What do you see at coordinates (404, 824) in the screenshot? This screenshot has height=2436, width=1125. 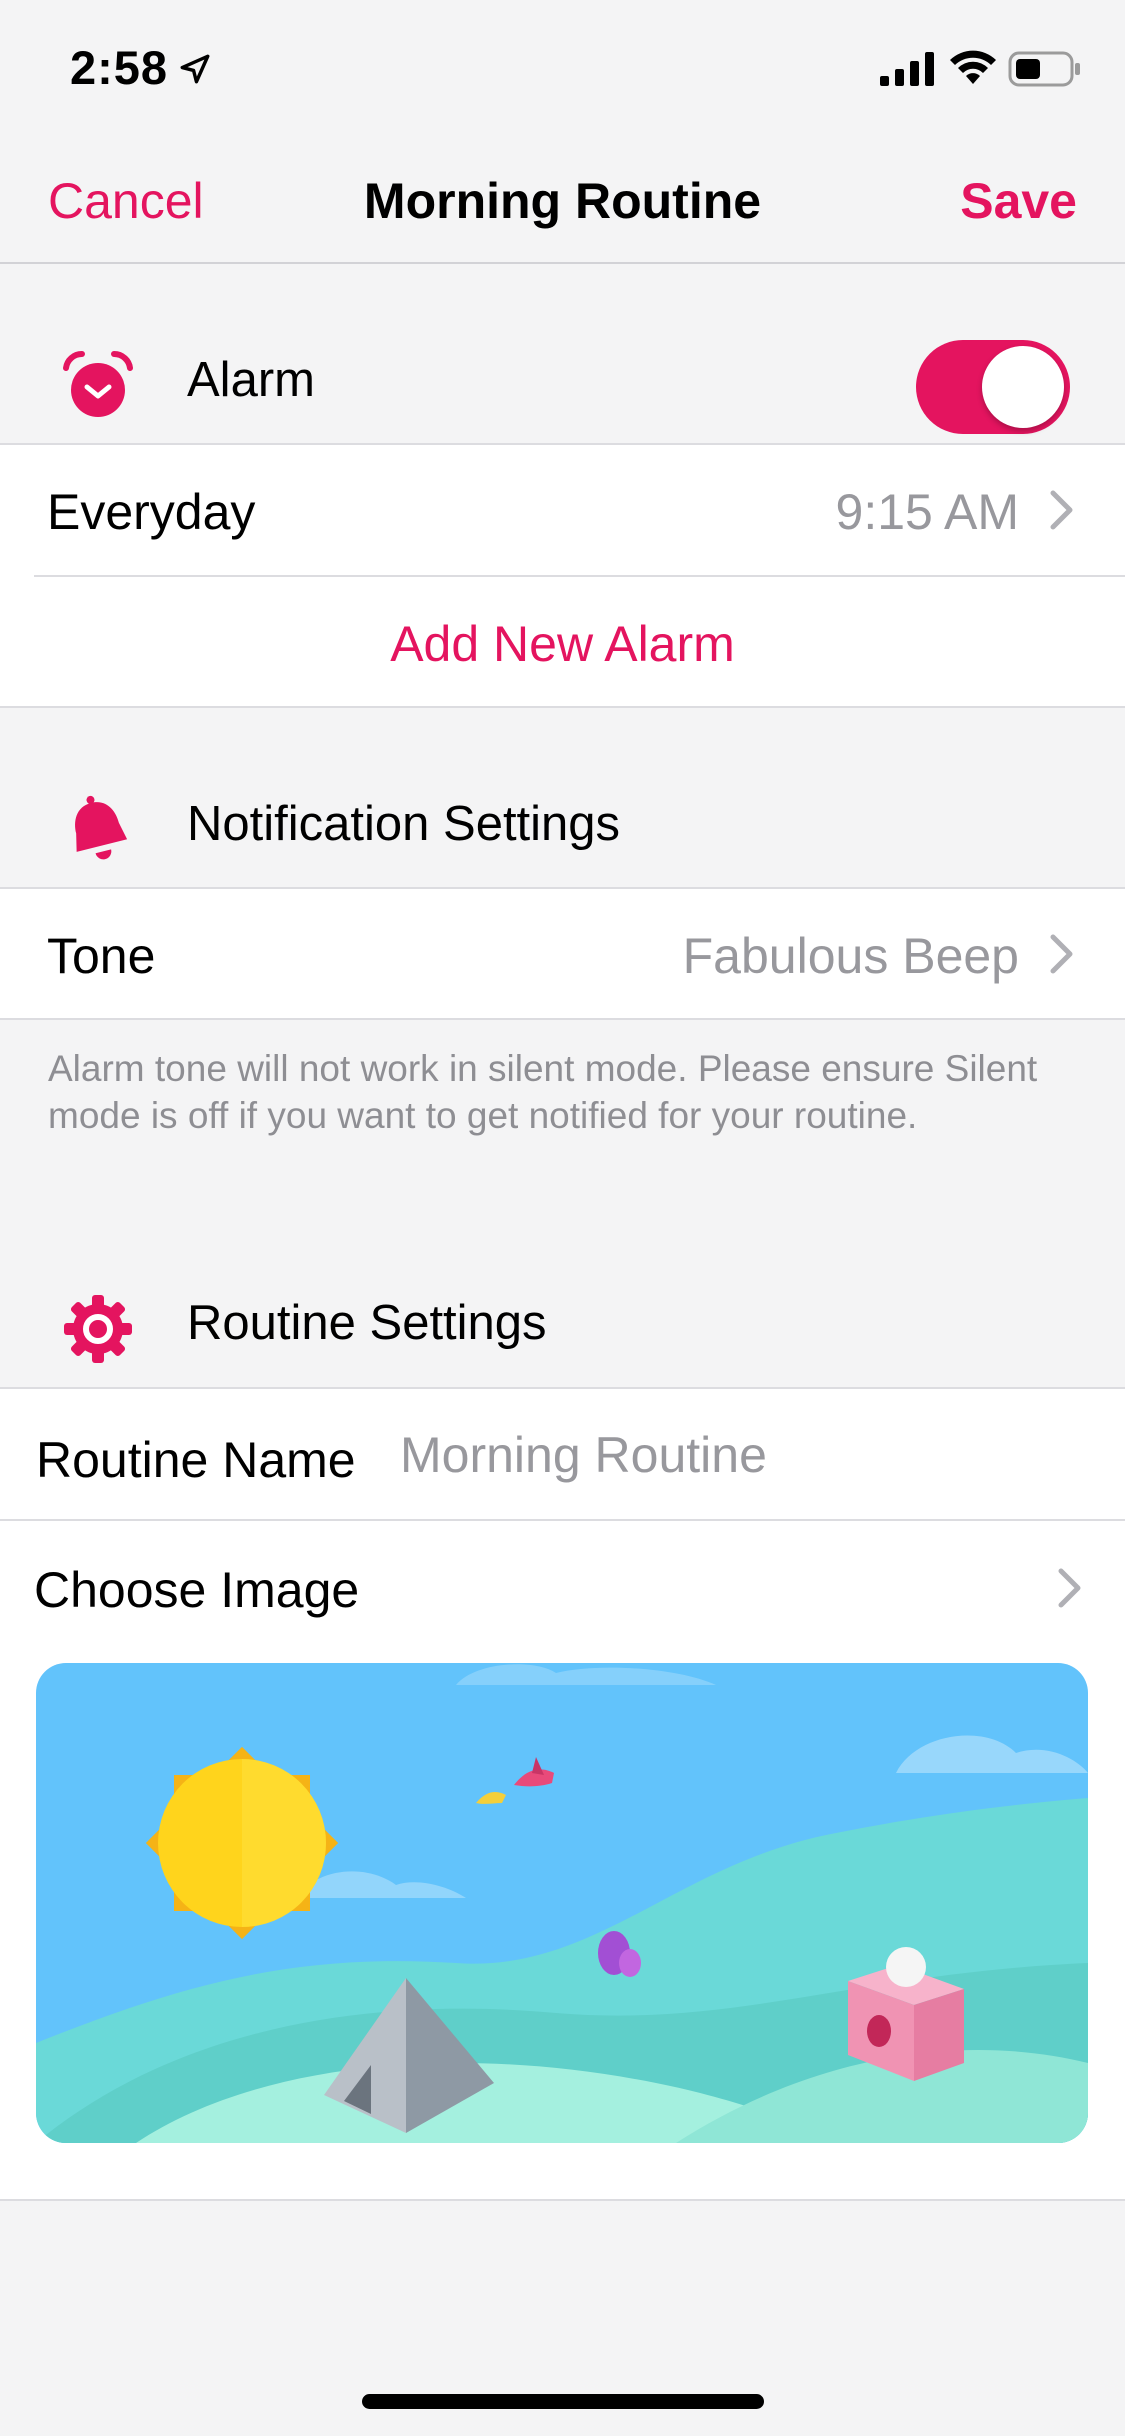 I see `notification-section-label: Notification Settings` at bounding box center [404, 824].